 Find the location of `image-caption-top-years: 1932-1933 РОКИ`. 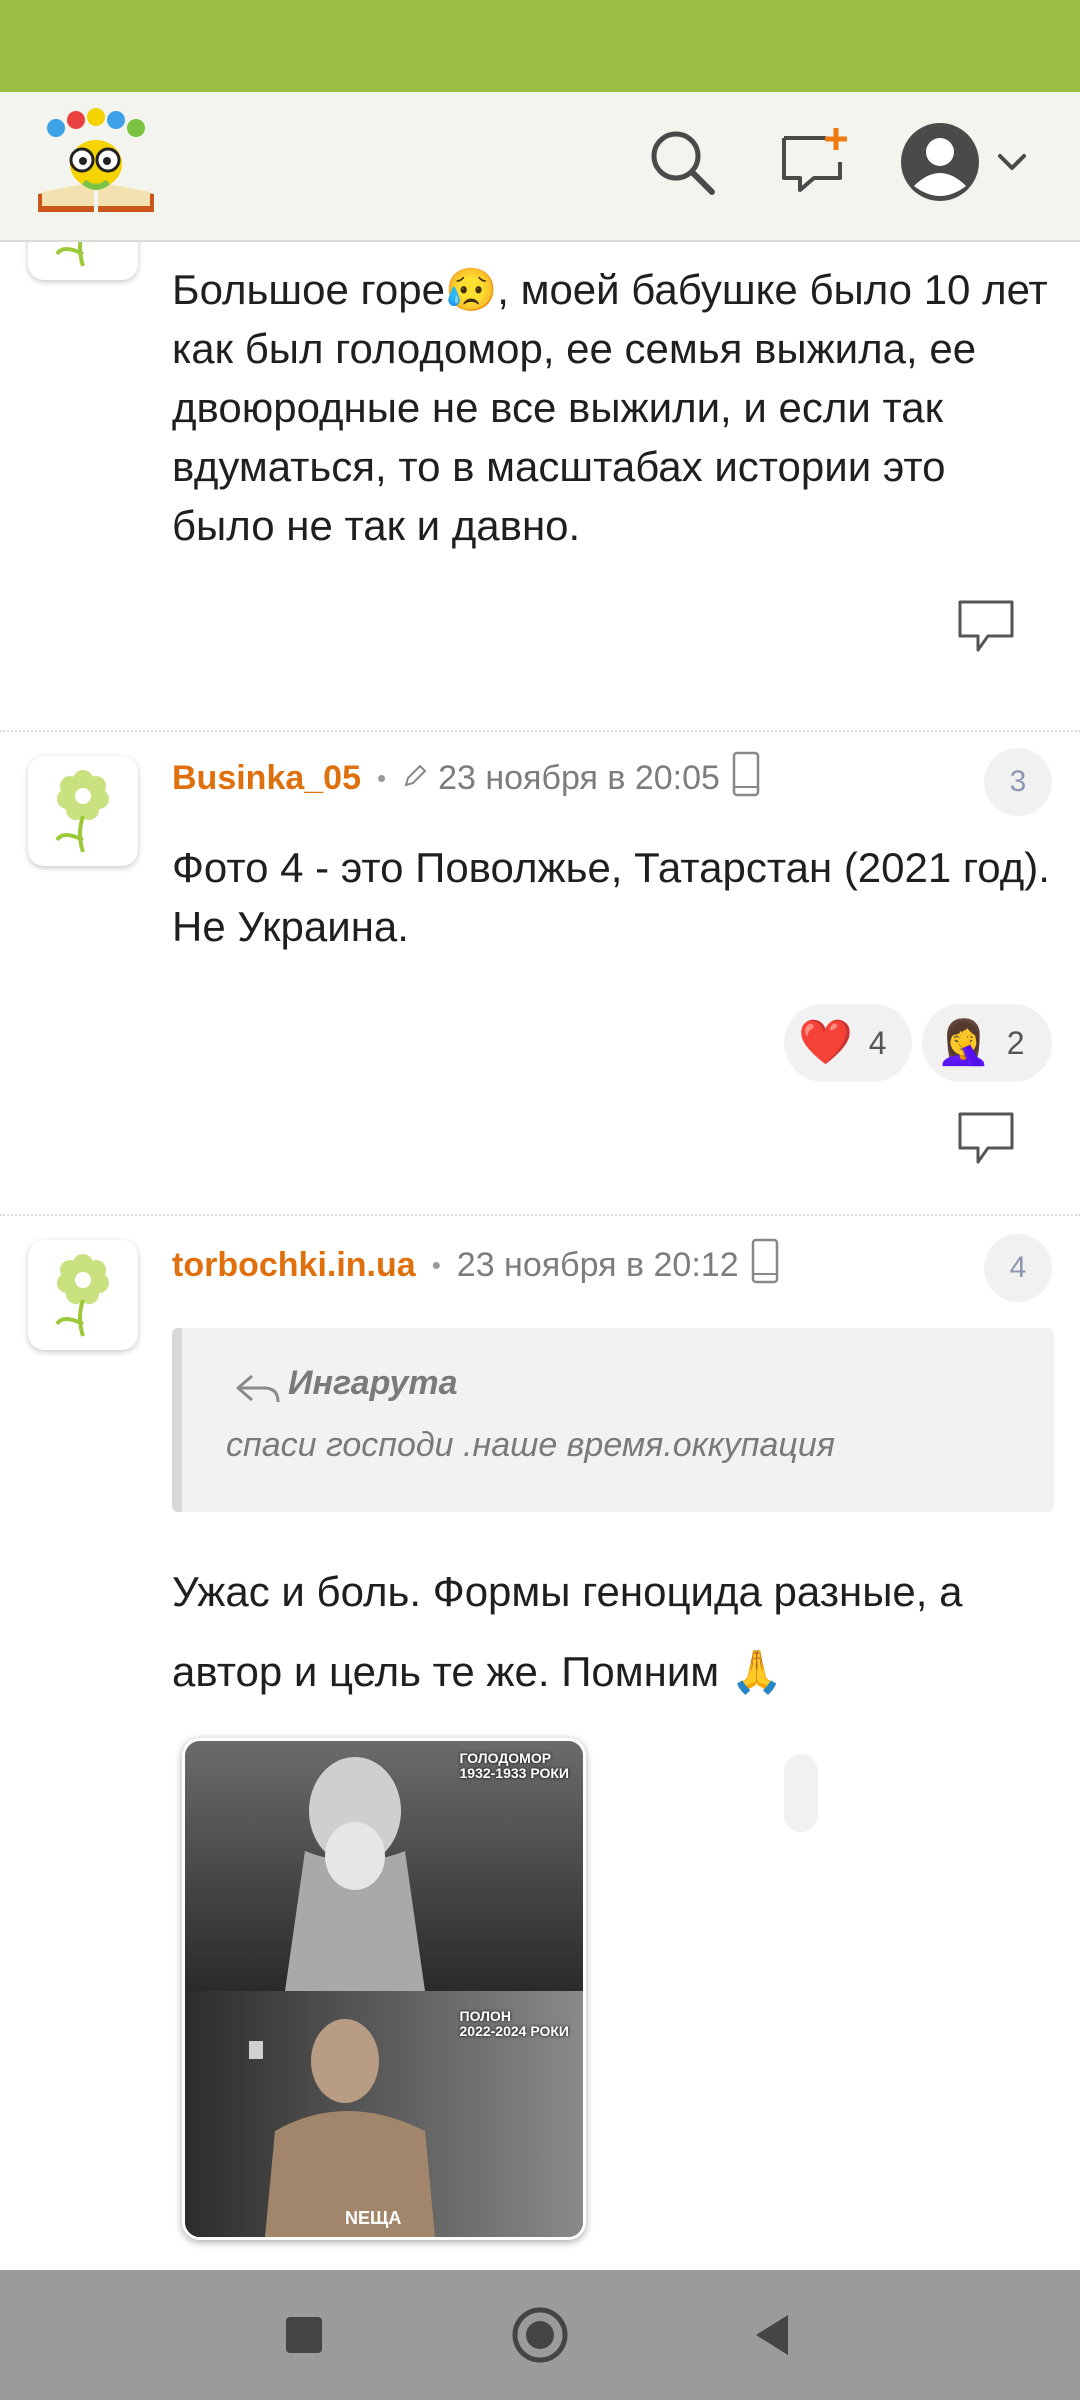

image-caption-top-years: 1932-1933 РОКИ is located at coordinates (514, 1773).